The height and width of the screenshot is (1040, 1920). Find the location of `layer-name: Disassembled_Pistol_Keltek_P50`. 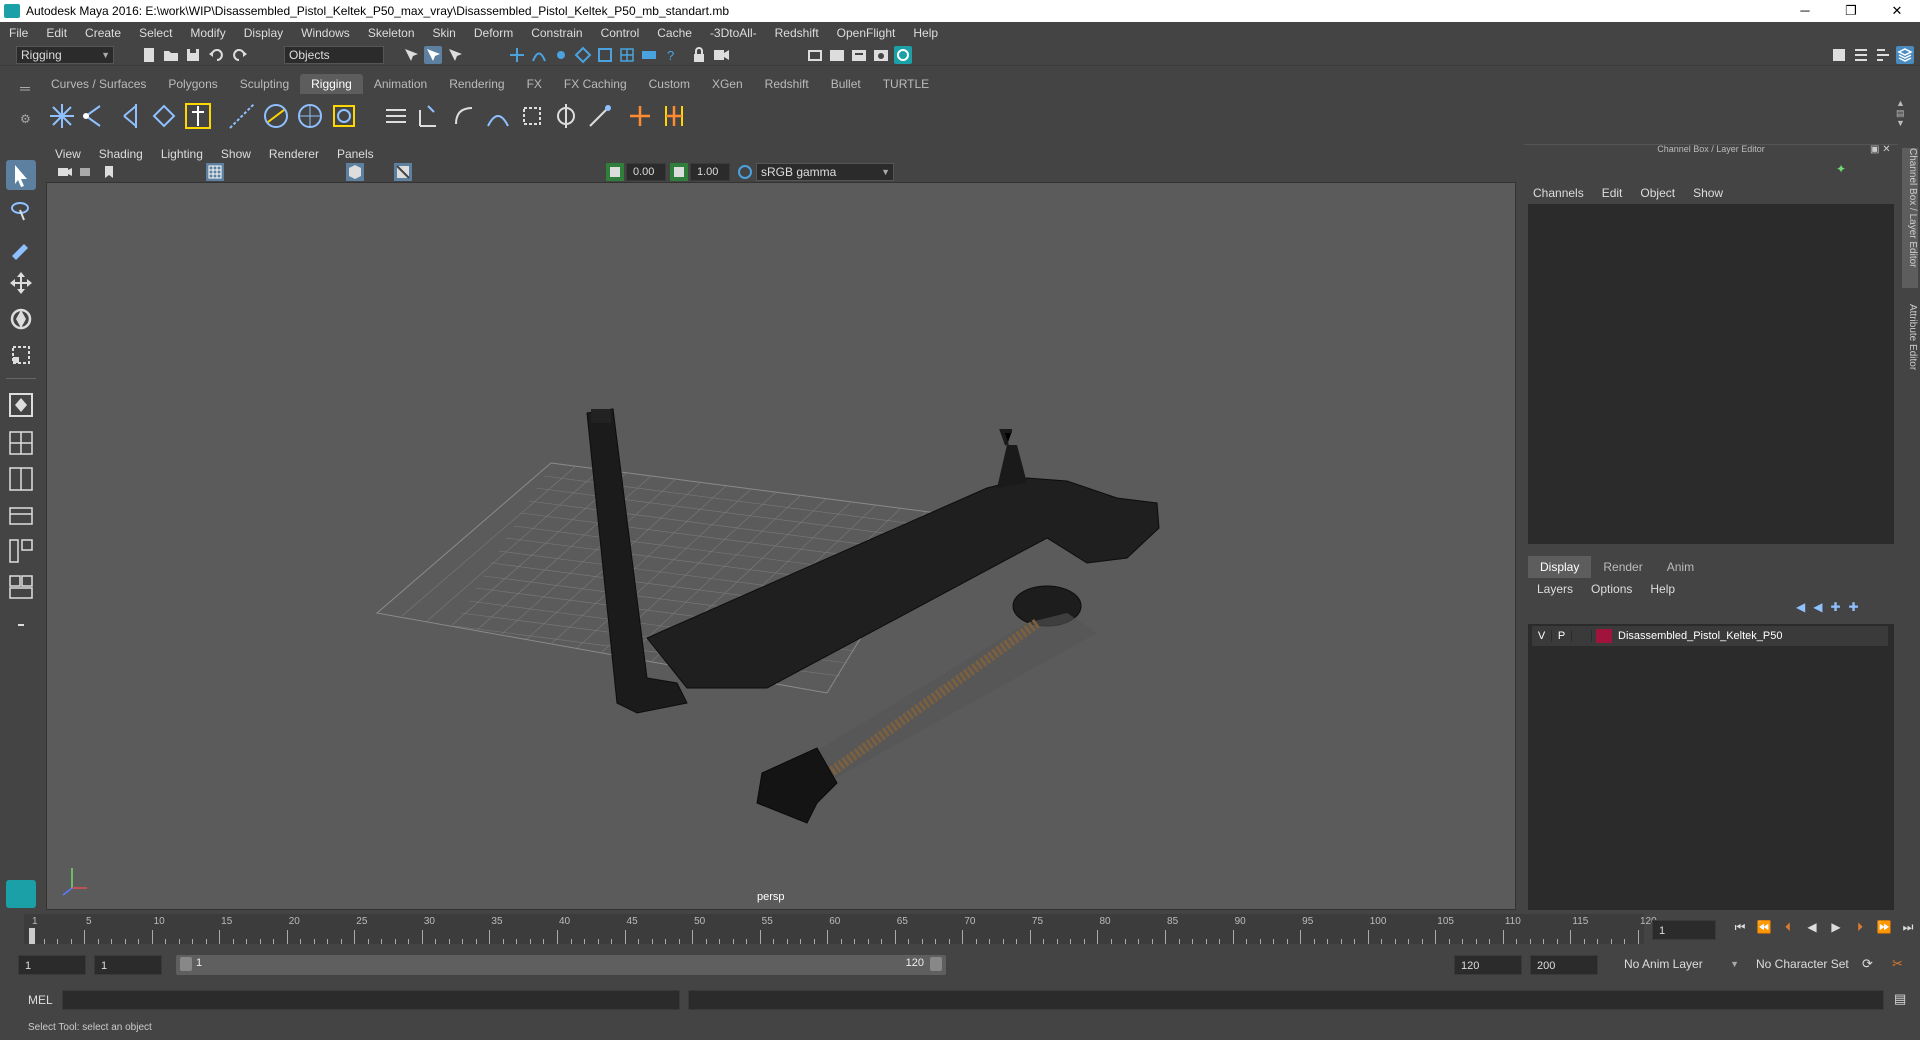

layer-name: Disassembled_Pistol_Keltek_P50 is located at coordinates (1700, 636).